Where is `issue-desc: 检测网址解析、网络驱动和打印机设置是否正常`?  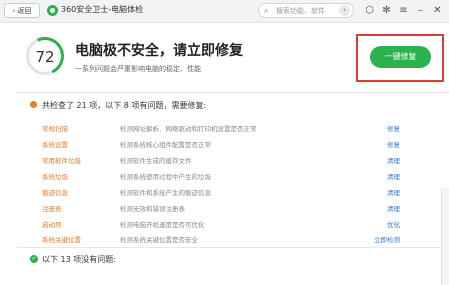 issue-desc: 检测网址解析、网络驱动和打印机设置是否正常 is located at coordinates (188, 129).